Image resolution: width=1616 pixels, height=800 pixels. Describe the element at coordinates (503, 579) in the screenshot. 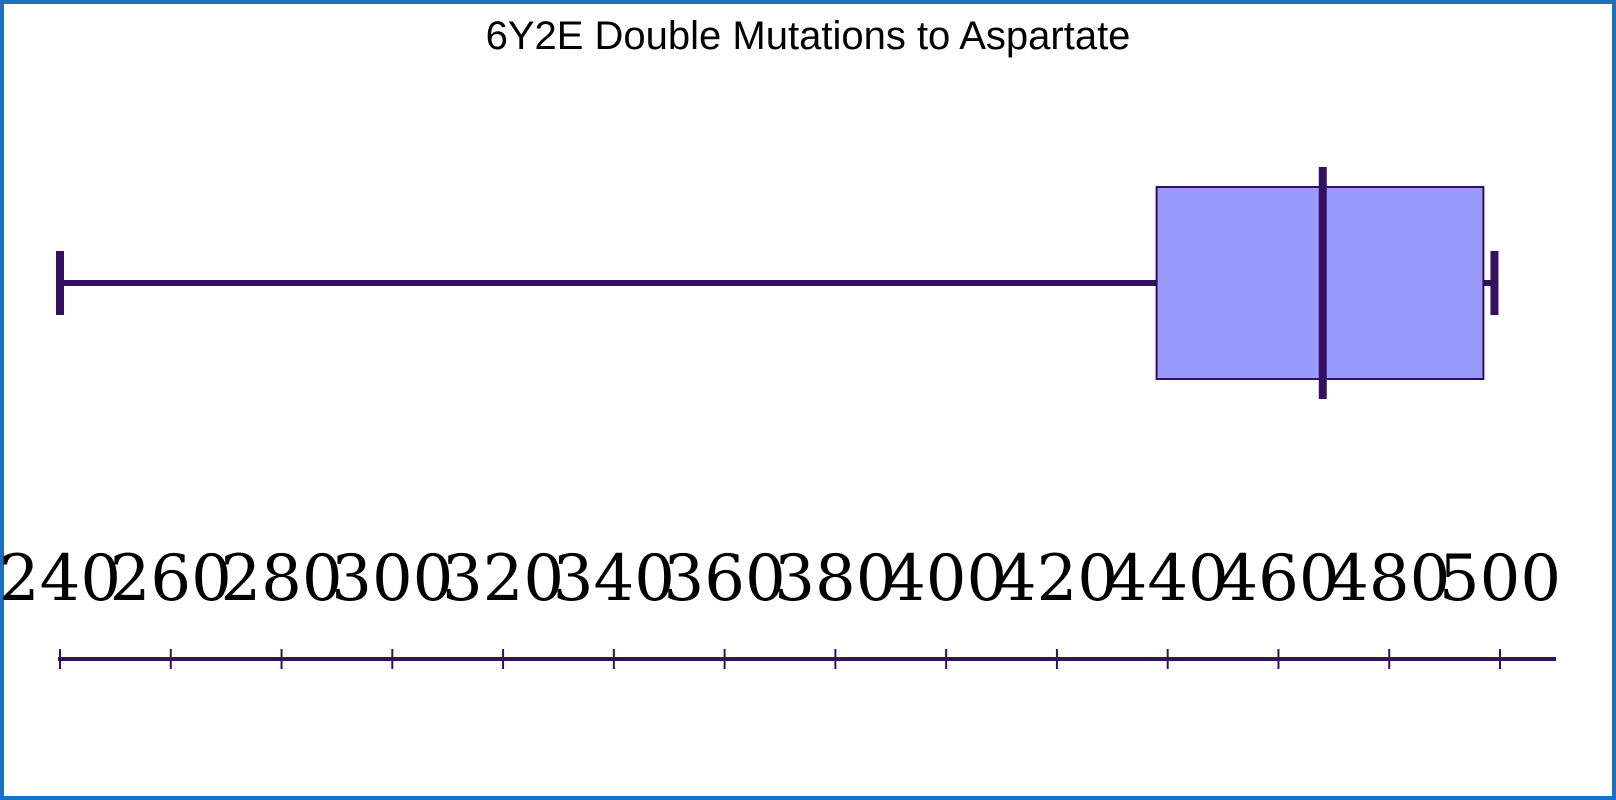

I see `x-tick-label: 320` at that location.